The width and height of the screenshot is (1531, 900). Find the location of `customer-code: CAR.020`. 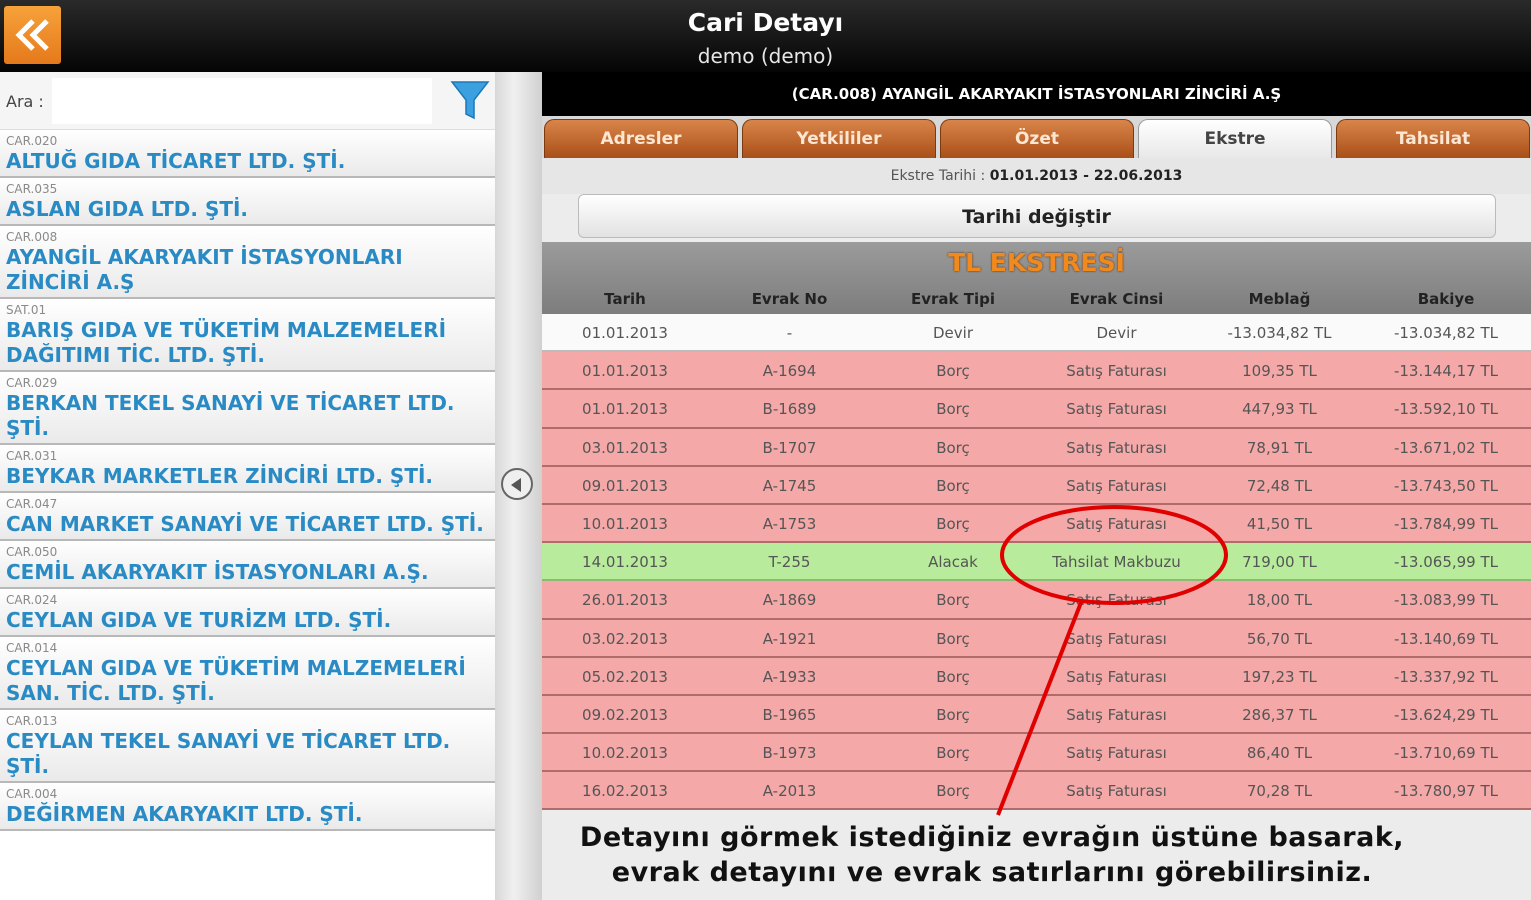

customer-code: CAR.020 is located at coordinates (32, 141).